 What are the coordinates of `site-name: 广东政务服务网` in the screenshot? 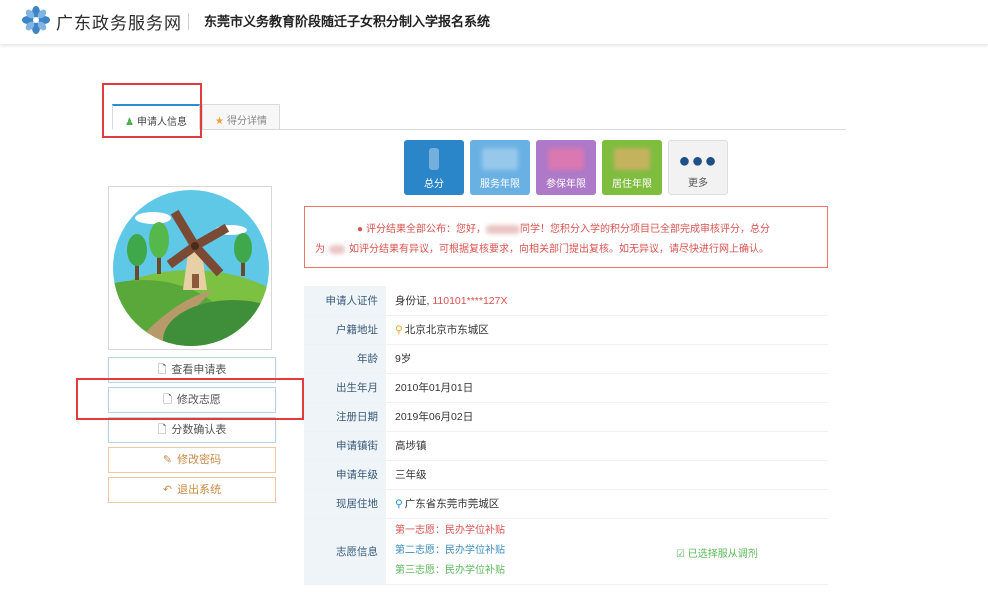 It's located at (119, 21).